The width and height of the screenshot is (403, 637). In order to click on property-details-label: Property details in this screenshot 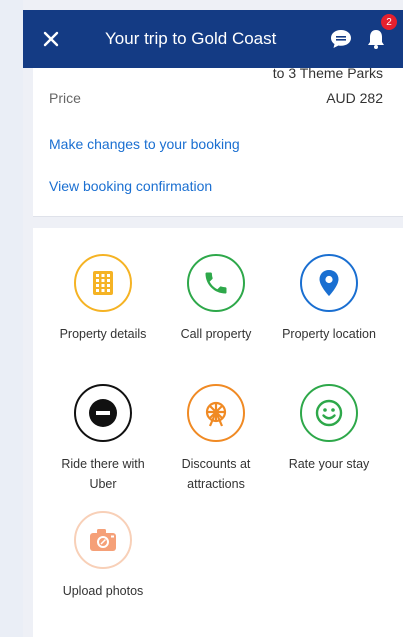, I will do `click(103, 334)`.